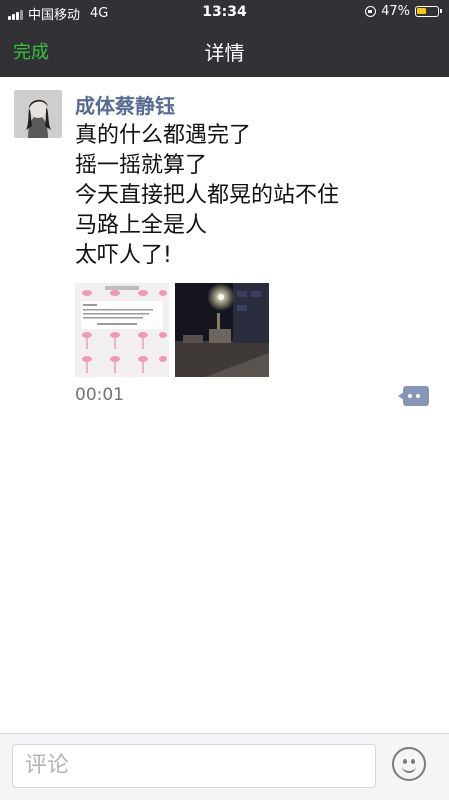 The height and width of the screenshot is (800, 449). I want to click on battery-percent: 47%, so click(395, 11).